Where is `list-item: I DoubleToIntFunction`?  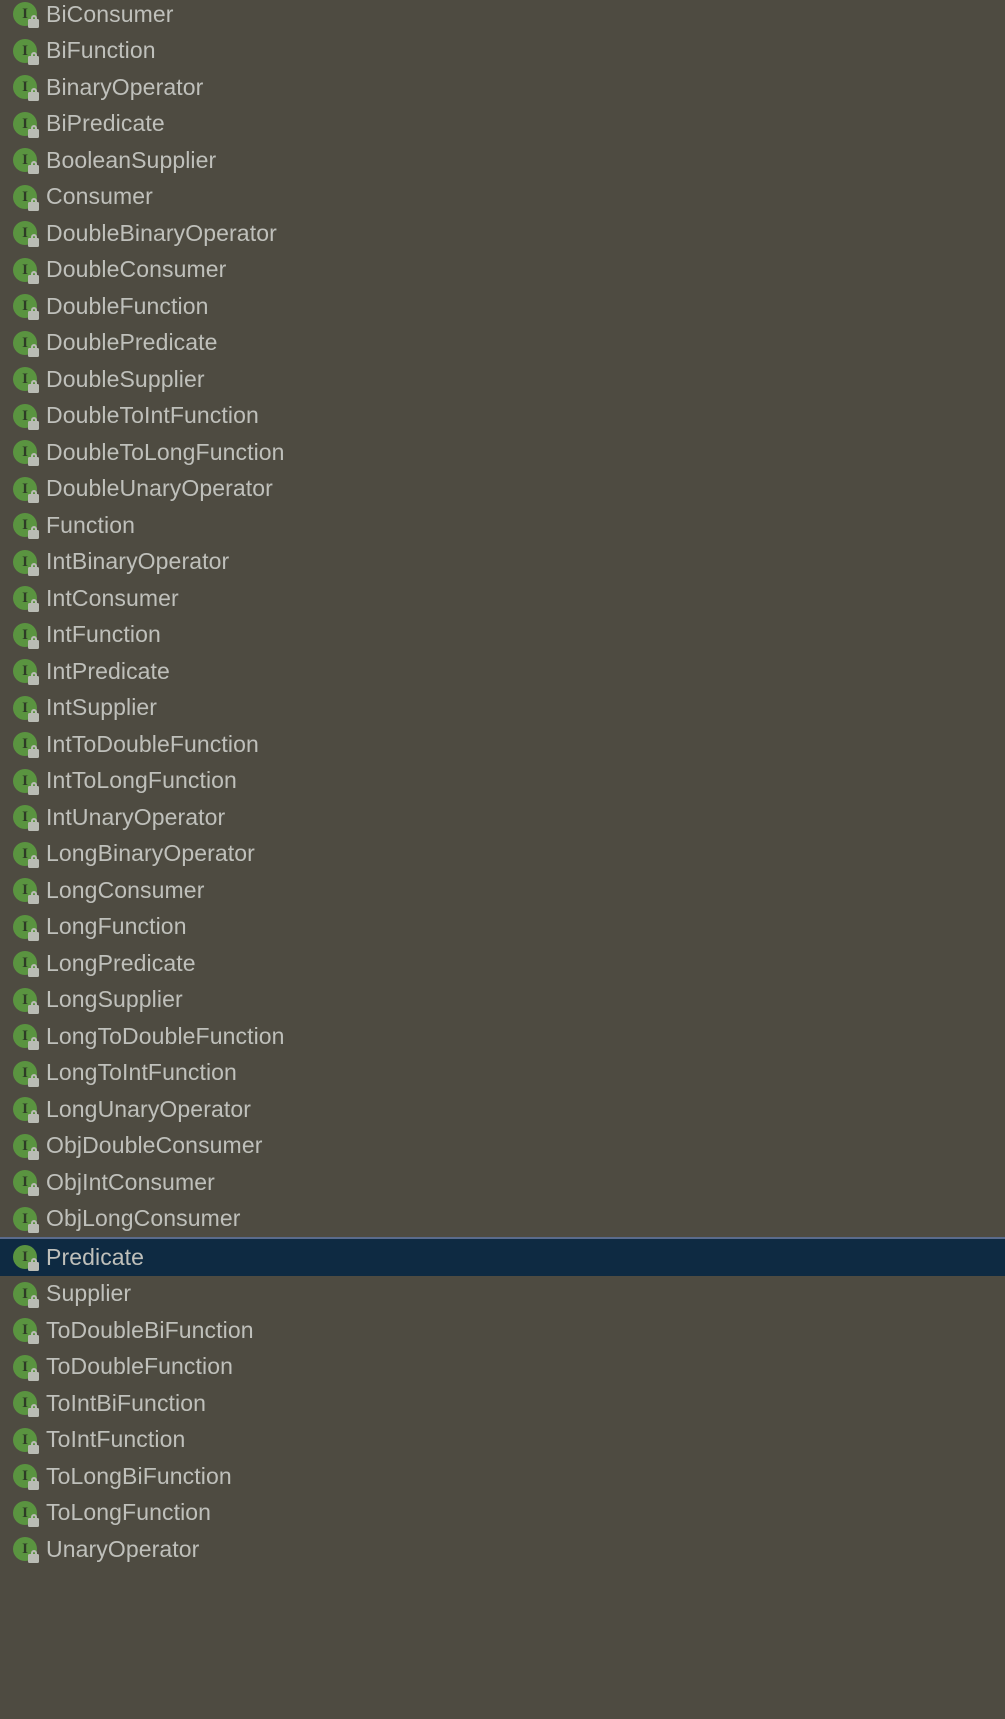 list-item: I DoubleToIntFunction is located at coordinates (502, 415).